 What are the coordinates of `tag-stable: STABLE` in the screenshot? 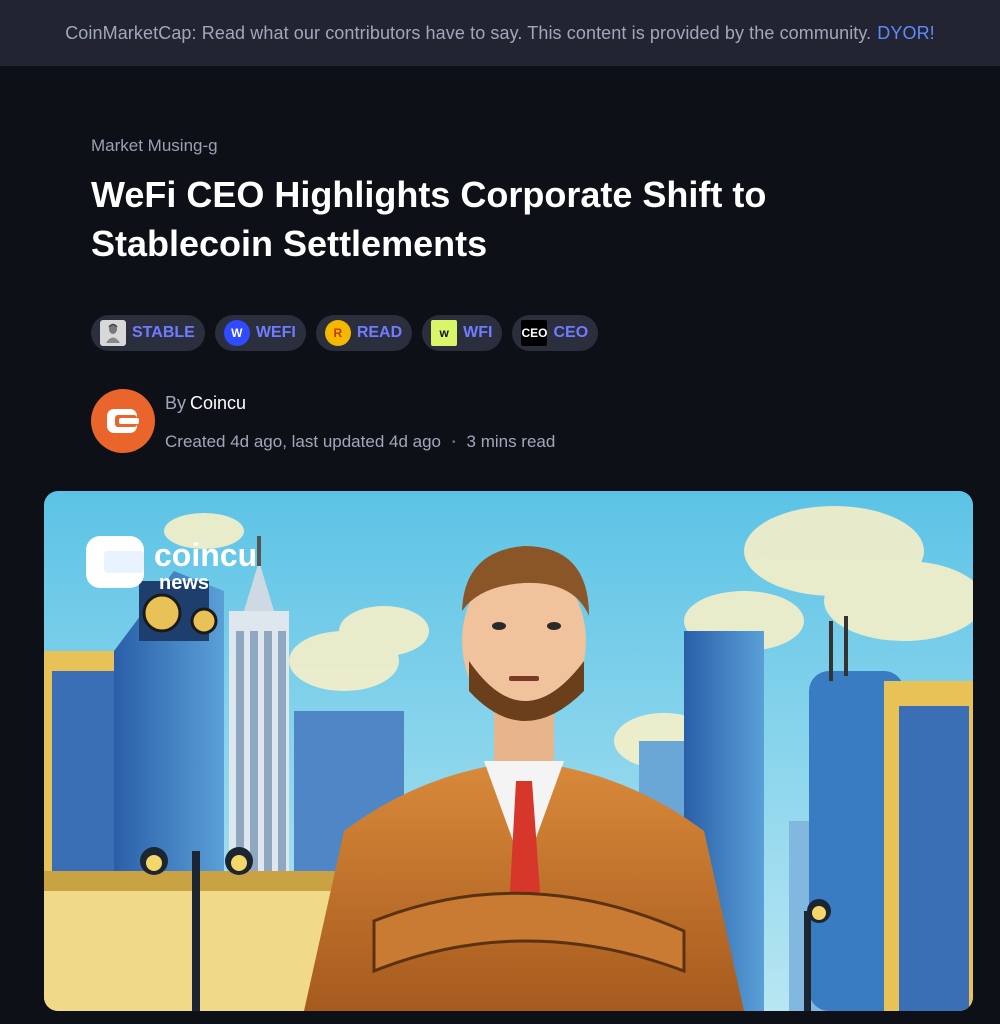 It's located at (148, 333).